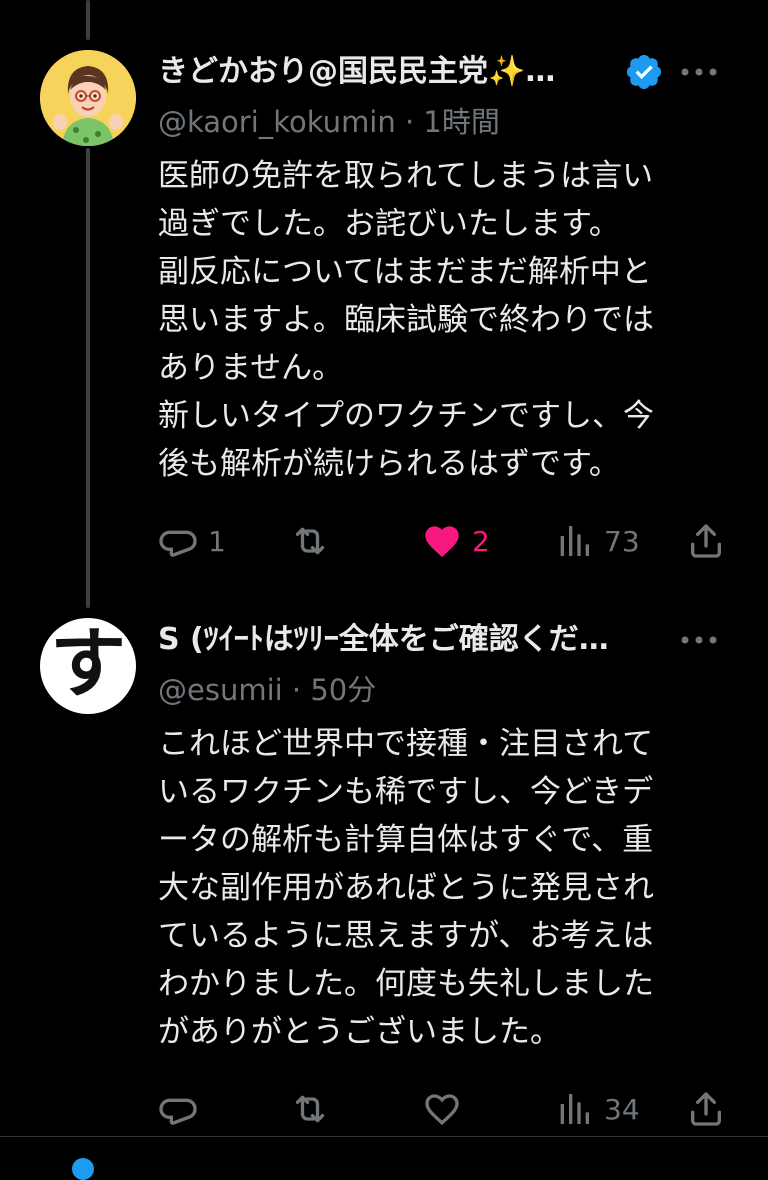  What do you see at coordinates (343, 690) in the screenshot?
I see `timestamp: 50分` at bounding box center [343, 690].